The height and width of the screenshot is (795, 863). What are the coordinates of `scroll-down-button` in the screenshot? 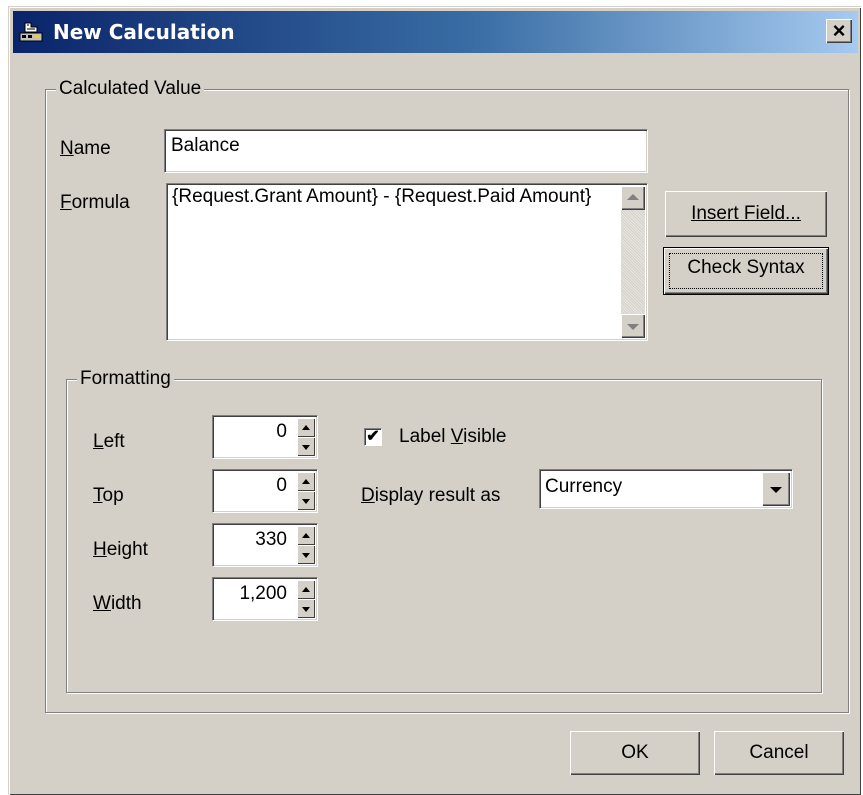 It's located at (633, 326).